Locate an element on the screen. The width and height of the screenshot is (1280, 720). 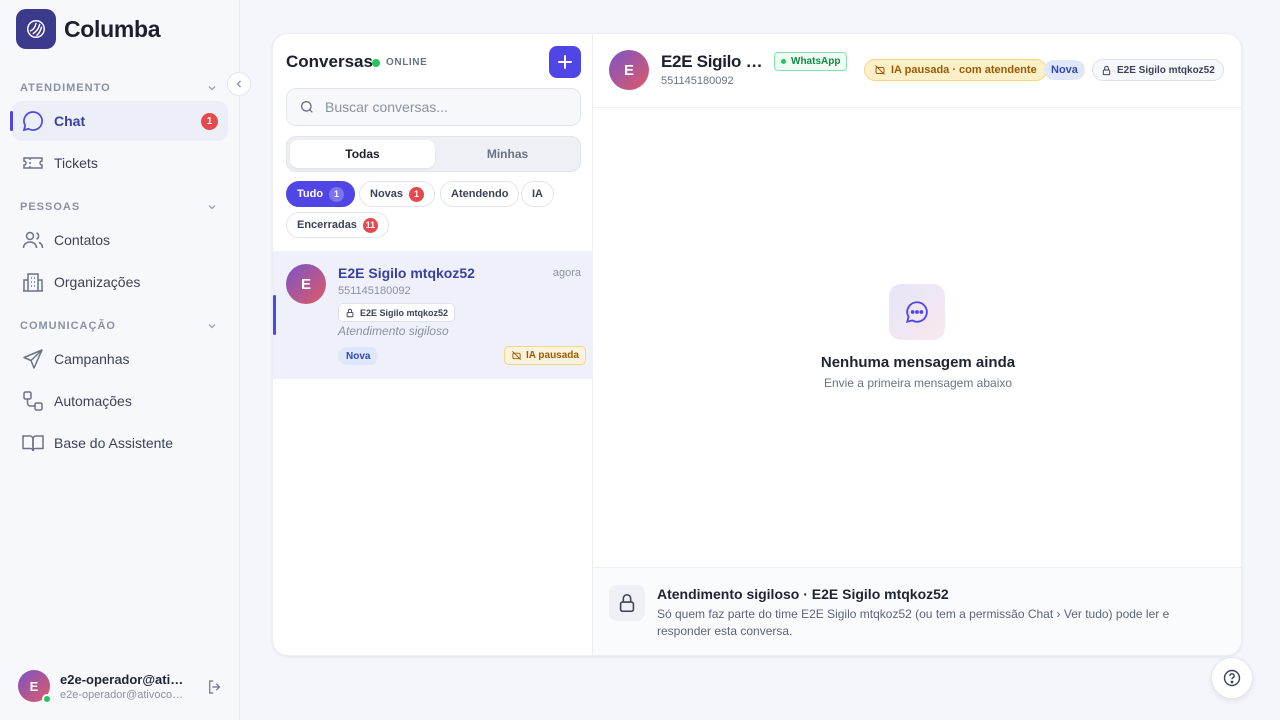
columba-logo-icon is located at coordinates (36, 29).